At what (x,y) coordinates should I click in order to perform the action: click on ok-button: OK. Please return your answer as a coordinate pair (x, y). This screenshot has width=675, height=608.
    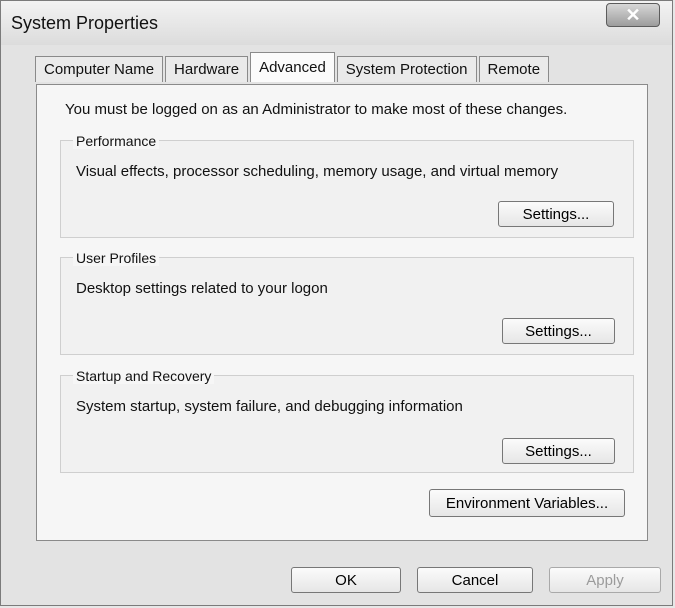
    Looking at the image, I should click on (346, 580).